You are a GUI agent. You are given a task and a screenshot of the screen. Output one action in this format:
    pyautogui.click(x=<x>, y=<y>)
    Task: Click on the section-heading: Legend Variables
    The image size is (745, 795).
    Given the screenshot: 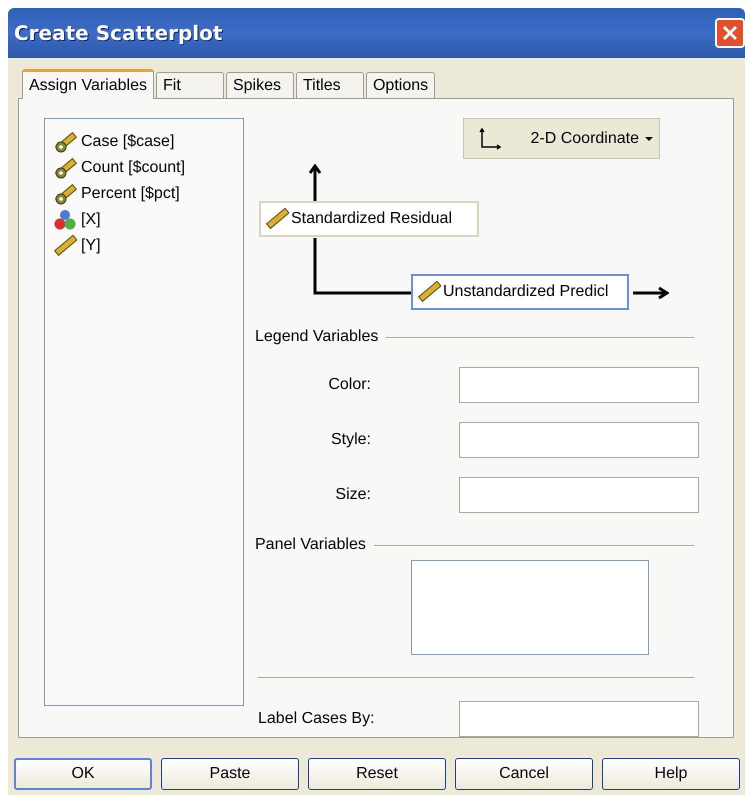 What is the action you would take?
    pyautogui.click(x=316, y=337)
    